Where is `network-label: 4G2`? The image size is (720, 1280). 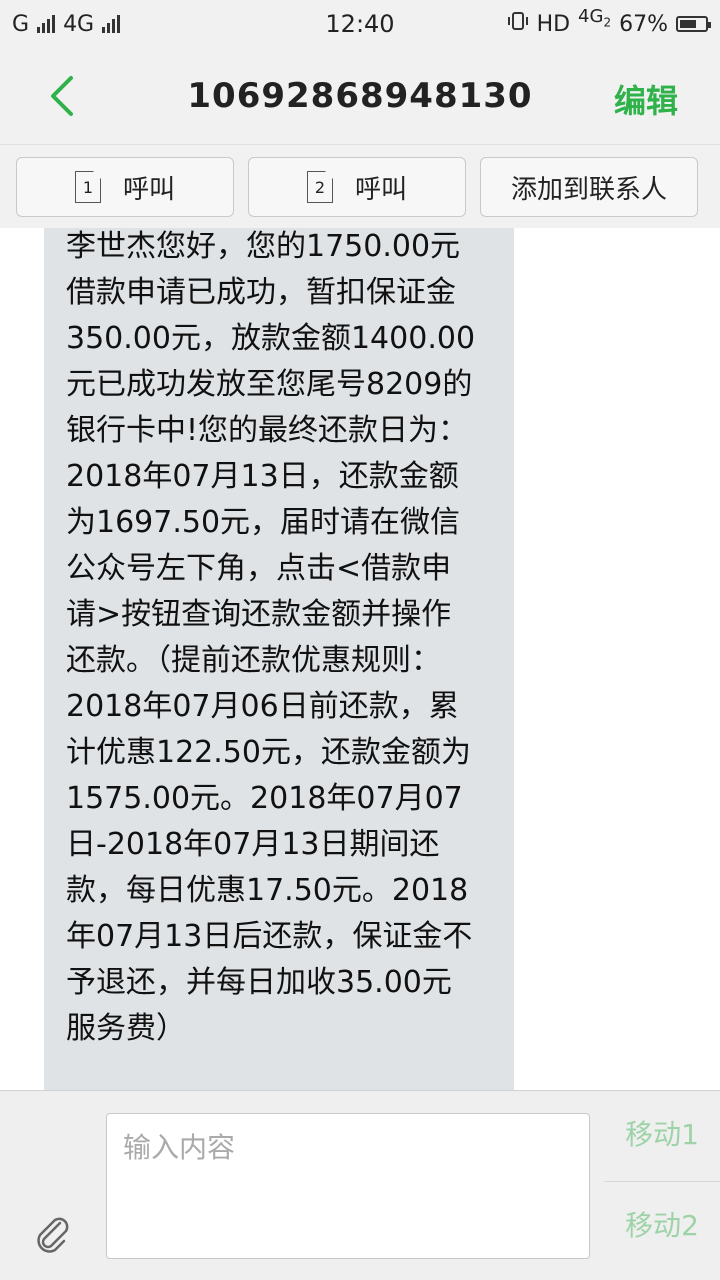
network-label: 4G2 is located at coordinates (595, 18).